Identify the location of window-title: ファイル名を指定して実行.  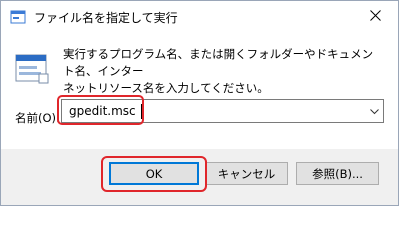
(106, 18).